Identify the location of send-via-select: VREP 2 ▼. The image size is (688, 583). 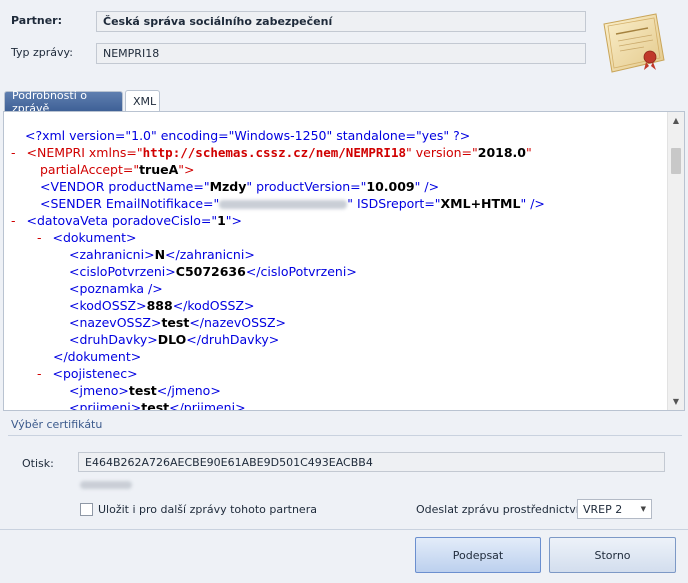
(614, 509).